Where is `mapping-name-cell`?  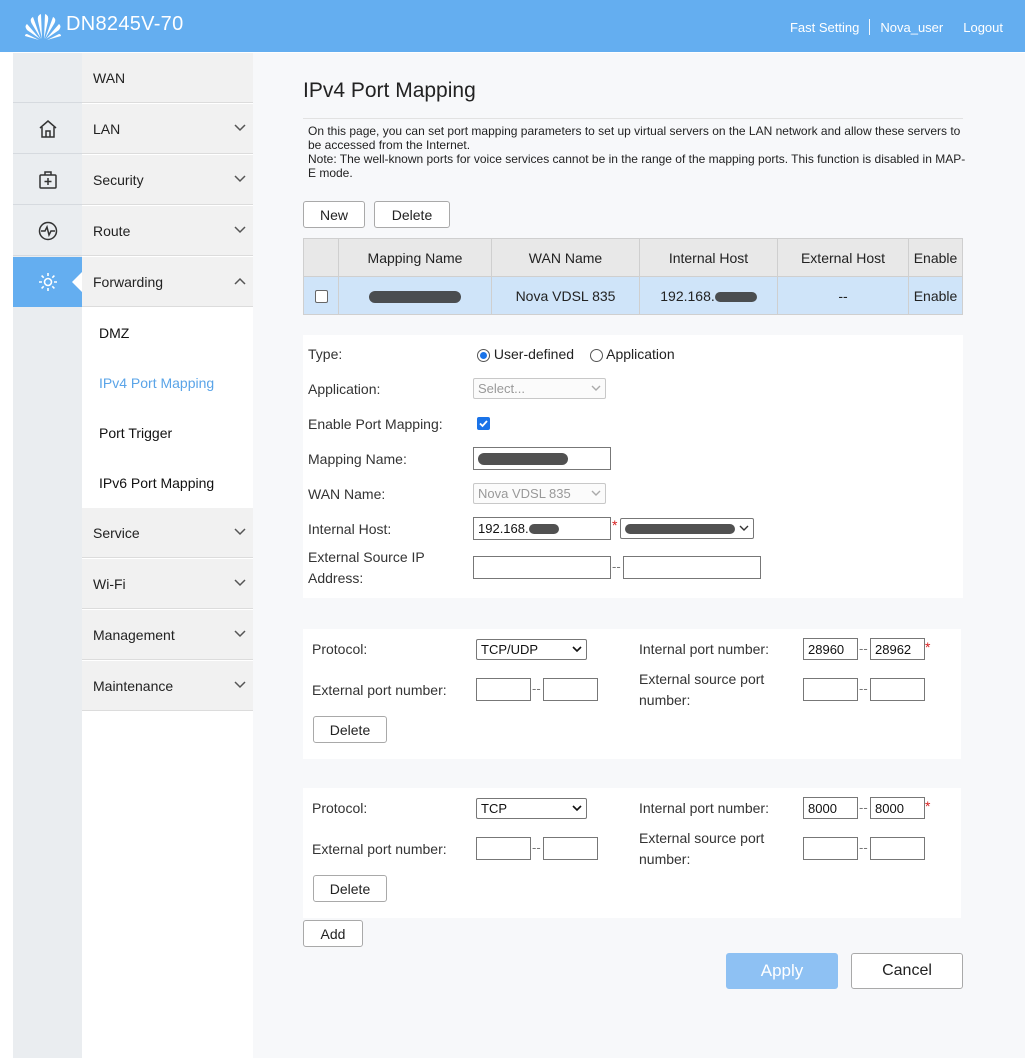 mapping-name-cell is located at coordinates (415, 295).